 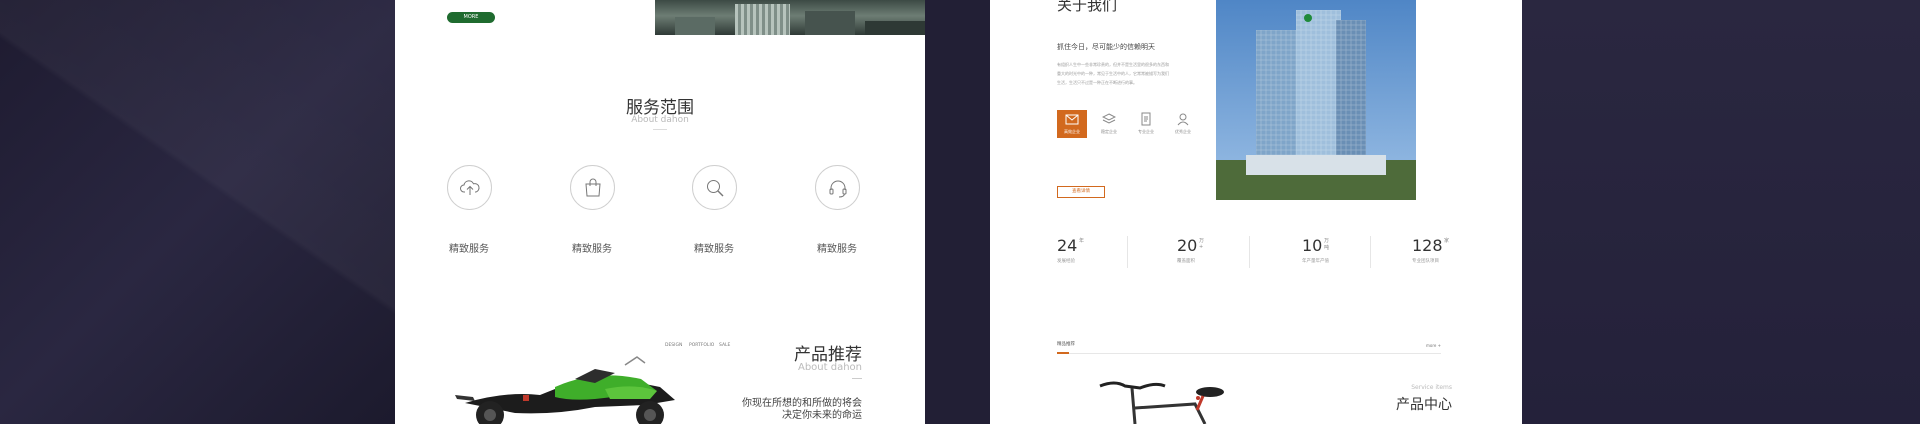 What do you see at coordinates (1312, 245) in the screenshot?
I see `stat-number: 10` at bounding box center [1312, 245].